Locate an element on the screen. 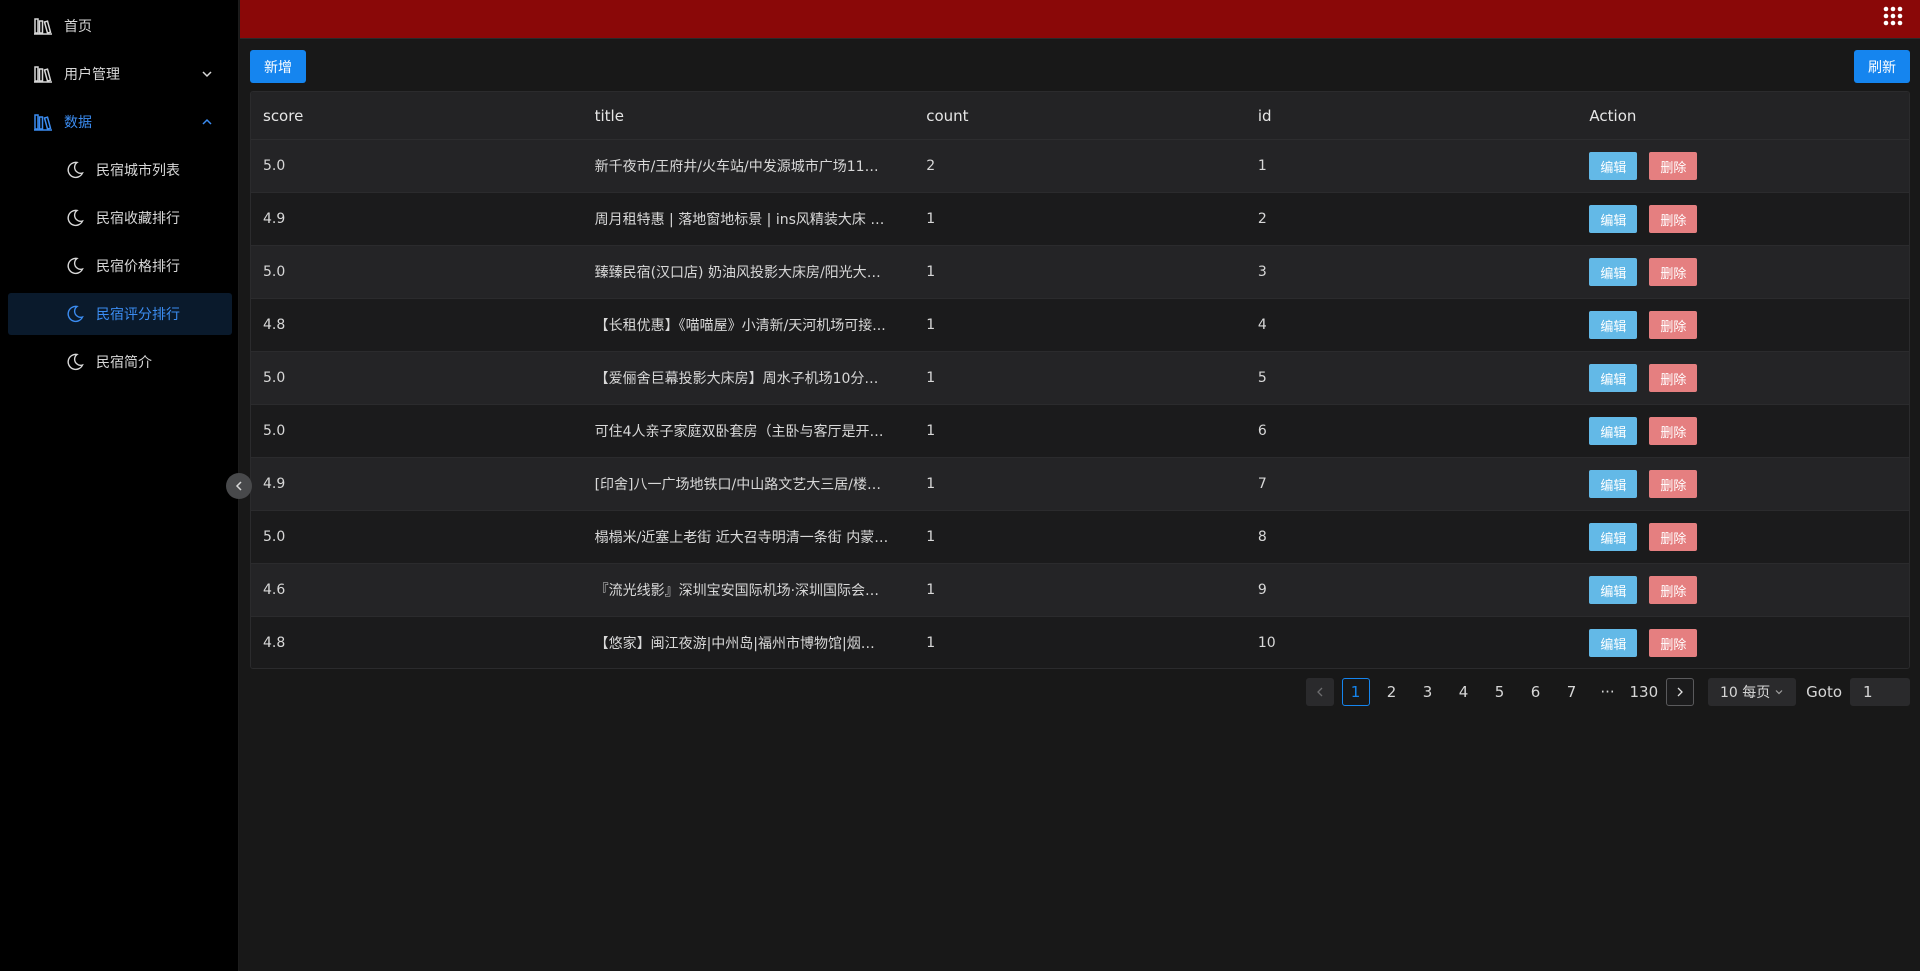 Image resolution: width=1920 pixels, height=971 pixels. page-number: 130 is located at coordinates (1644, 692).